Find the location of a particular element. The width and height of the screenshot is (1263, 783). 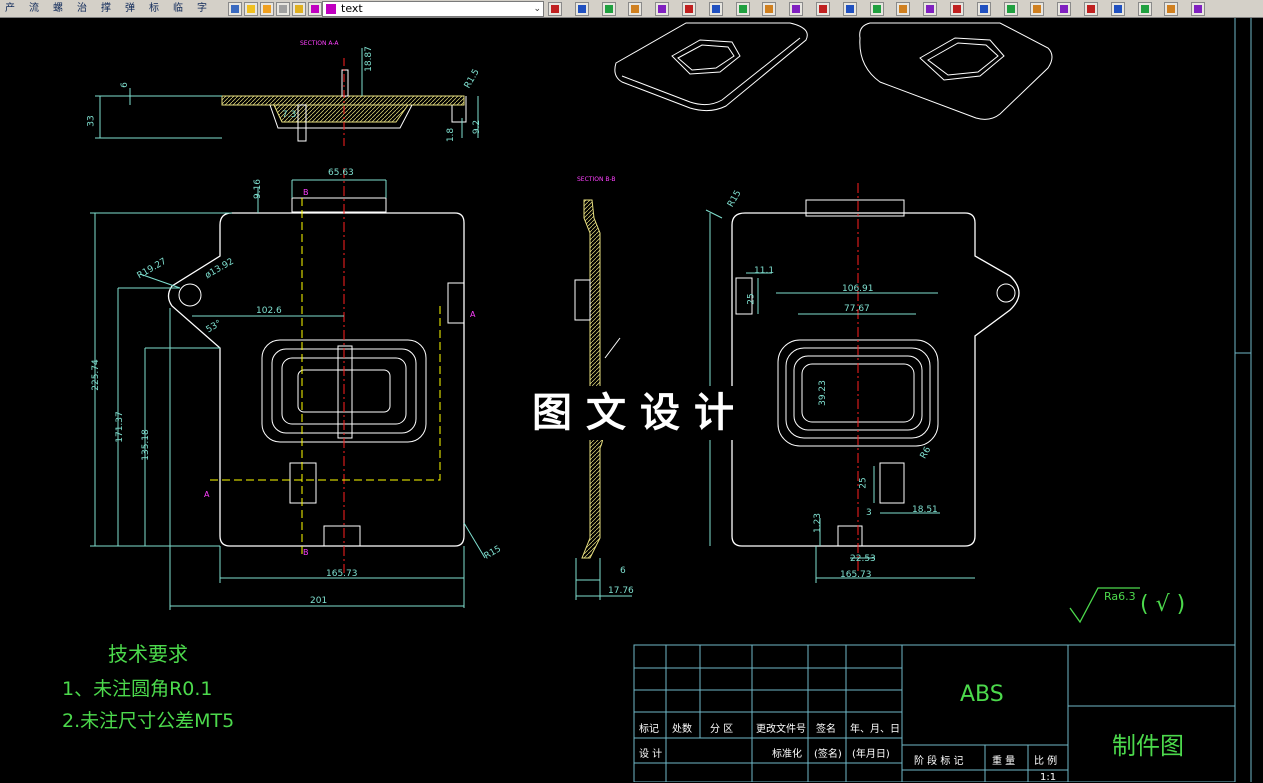

chevron-down-icon: ⌄ is located at coordinates (537, 9).